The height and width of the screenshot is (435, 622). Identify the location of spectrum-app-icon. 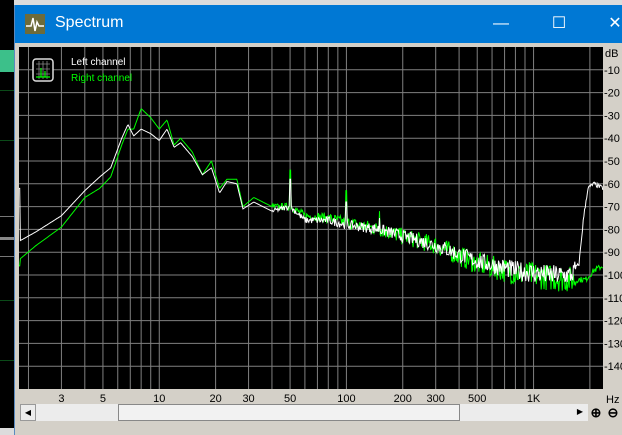
(35, 24).